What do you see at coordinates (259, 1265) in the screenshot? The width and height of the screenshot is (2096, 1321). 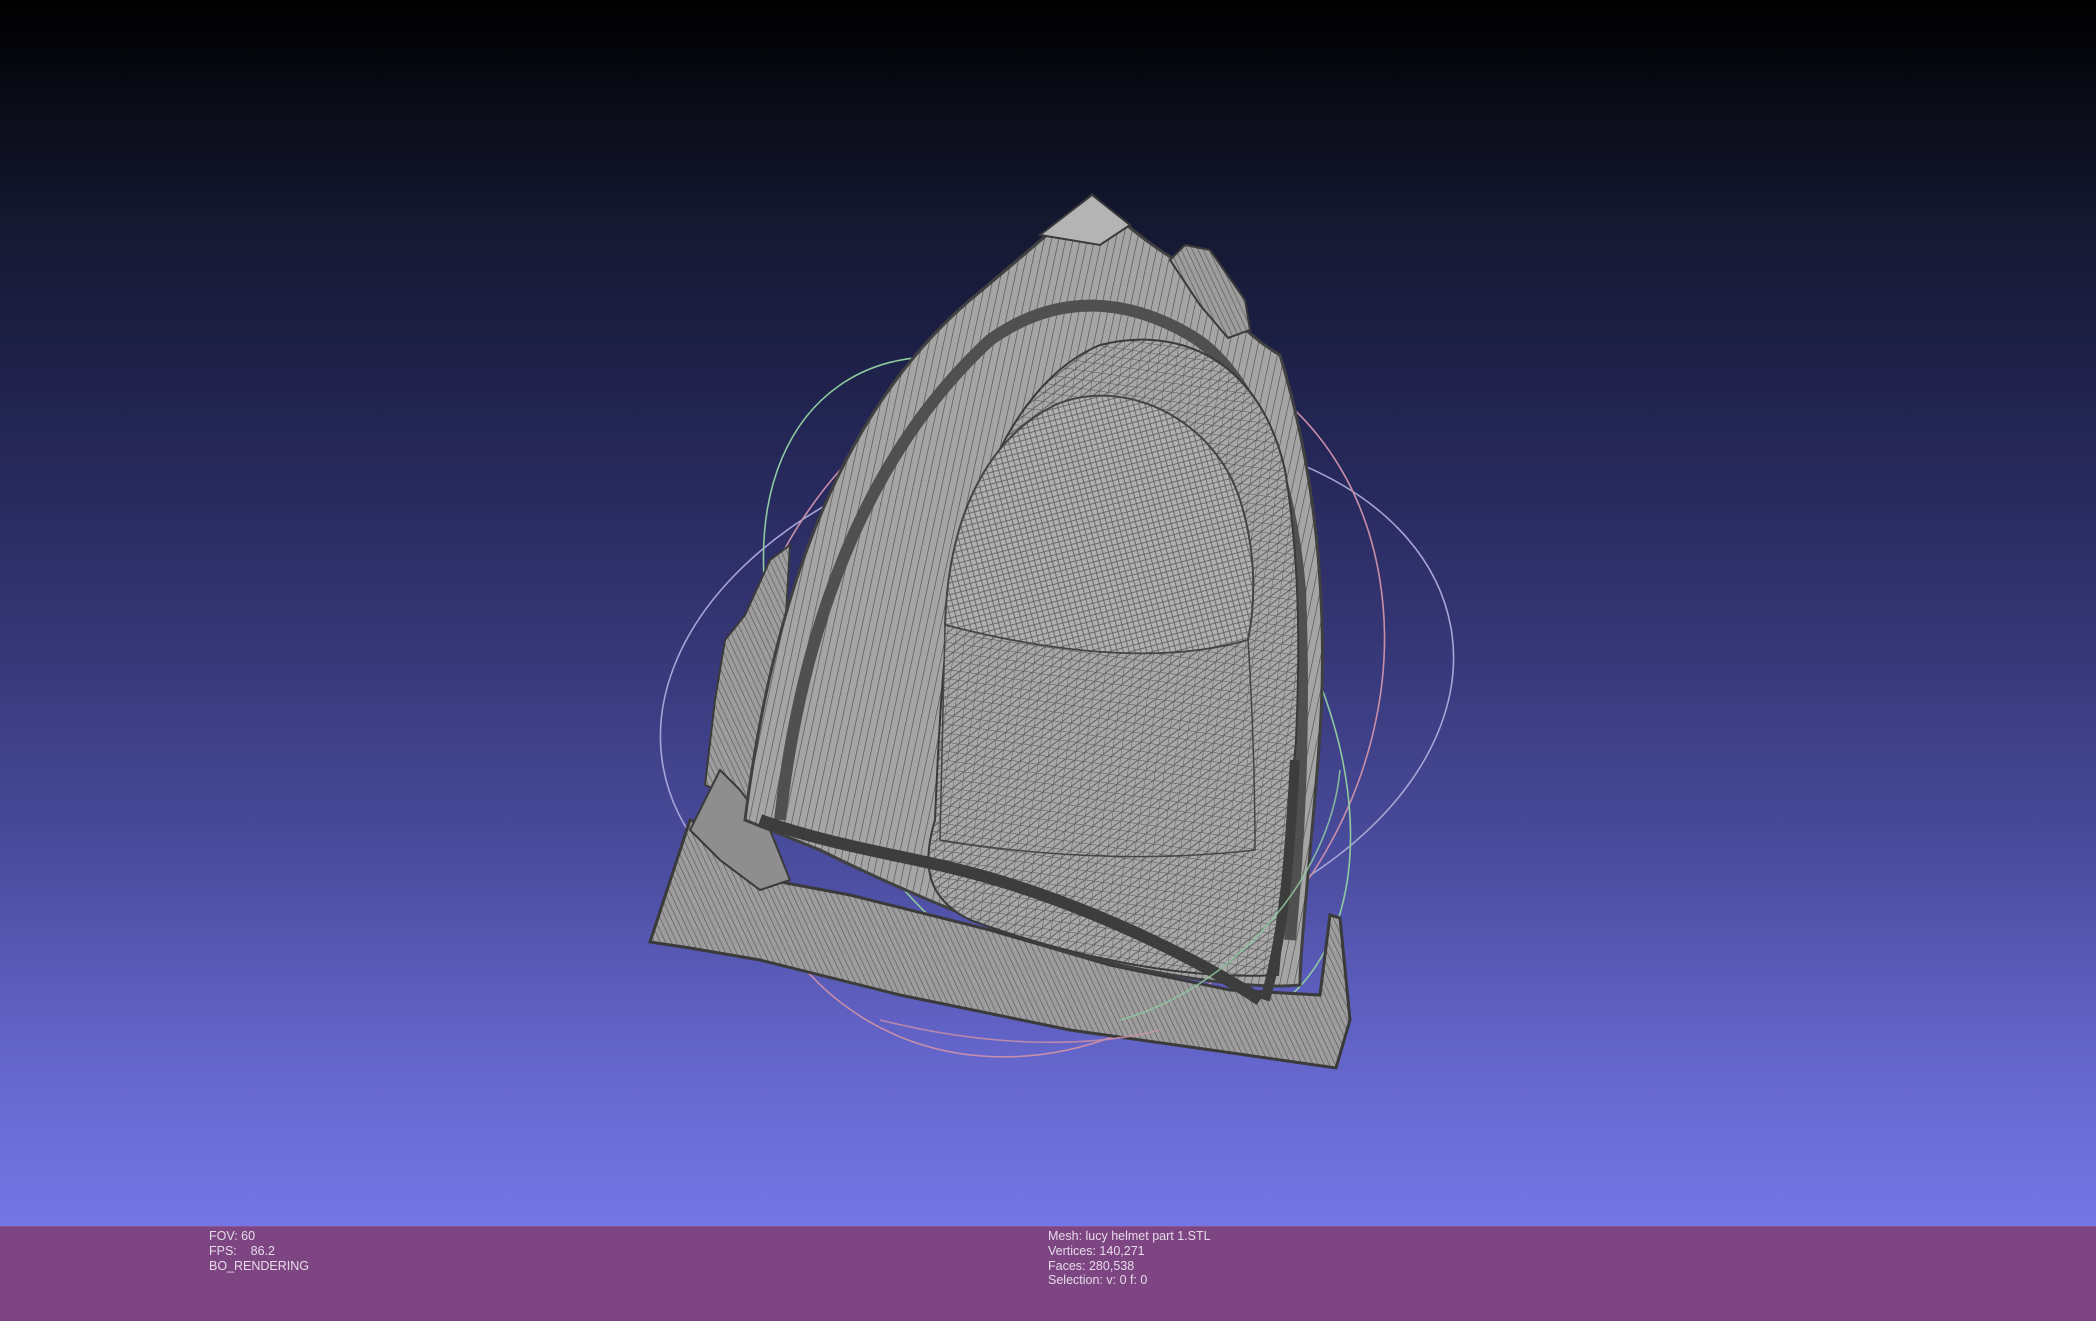 I see `render-mode-label: BO_RENDERING` at bounding box center [259, 1265].